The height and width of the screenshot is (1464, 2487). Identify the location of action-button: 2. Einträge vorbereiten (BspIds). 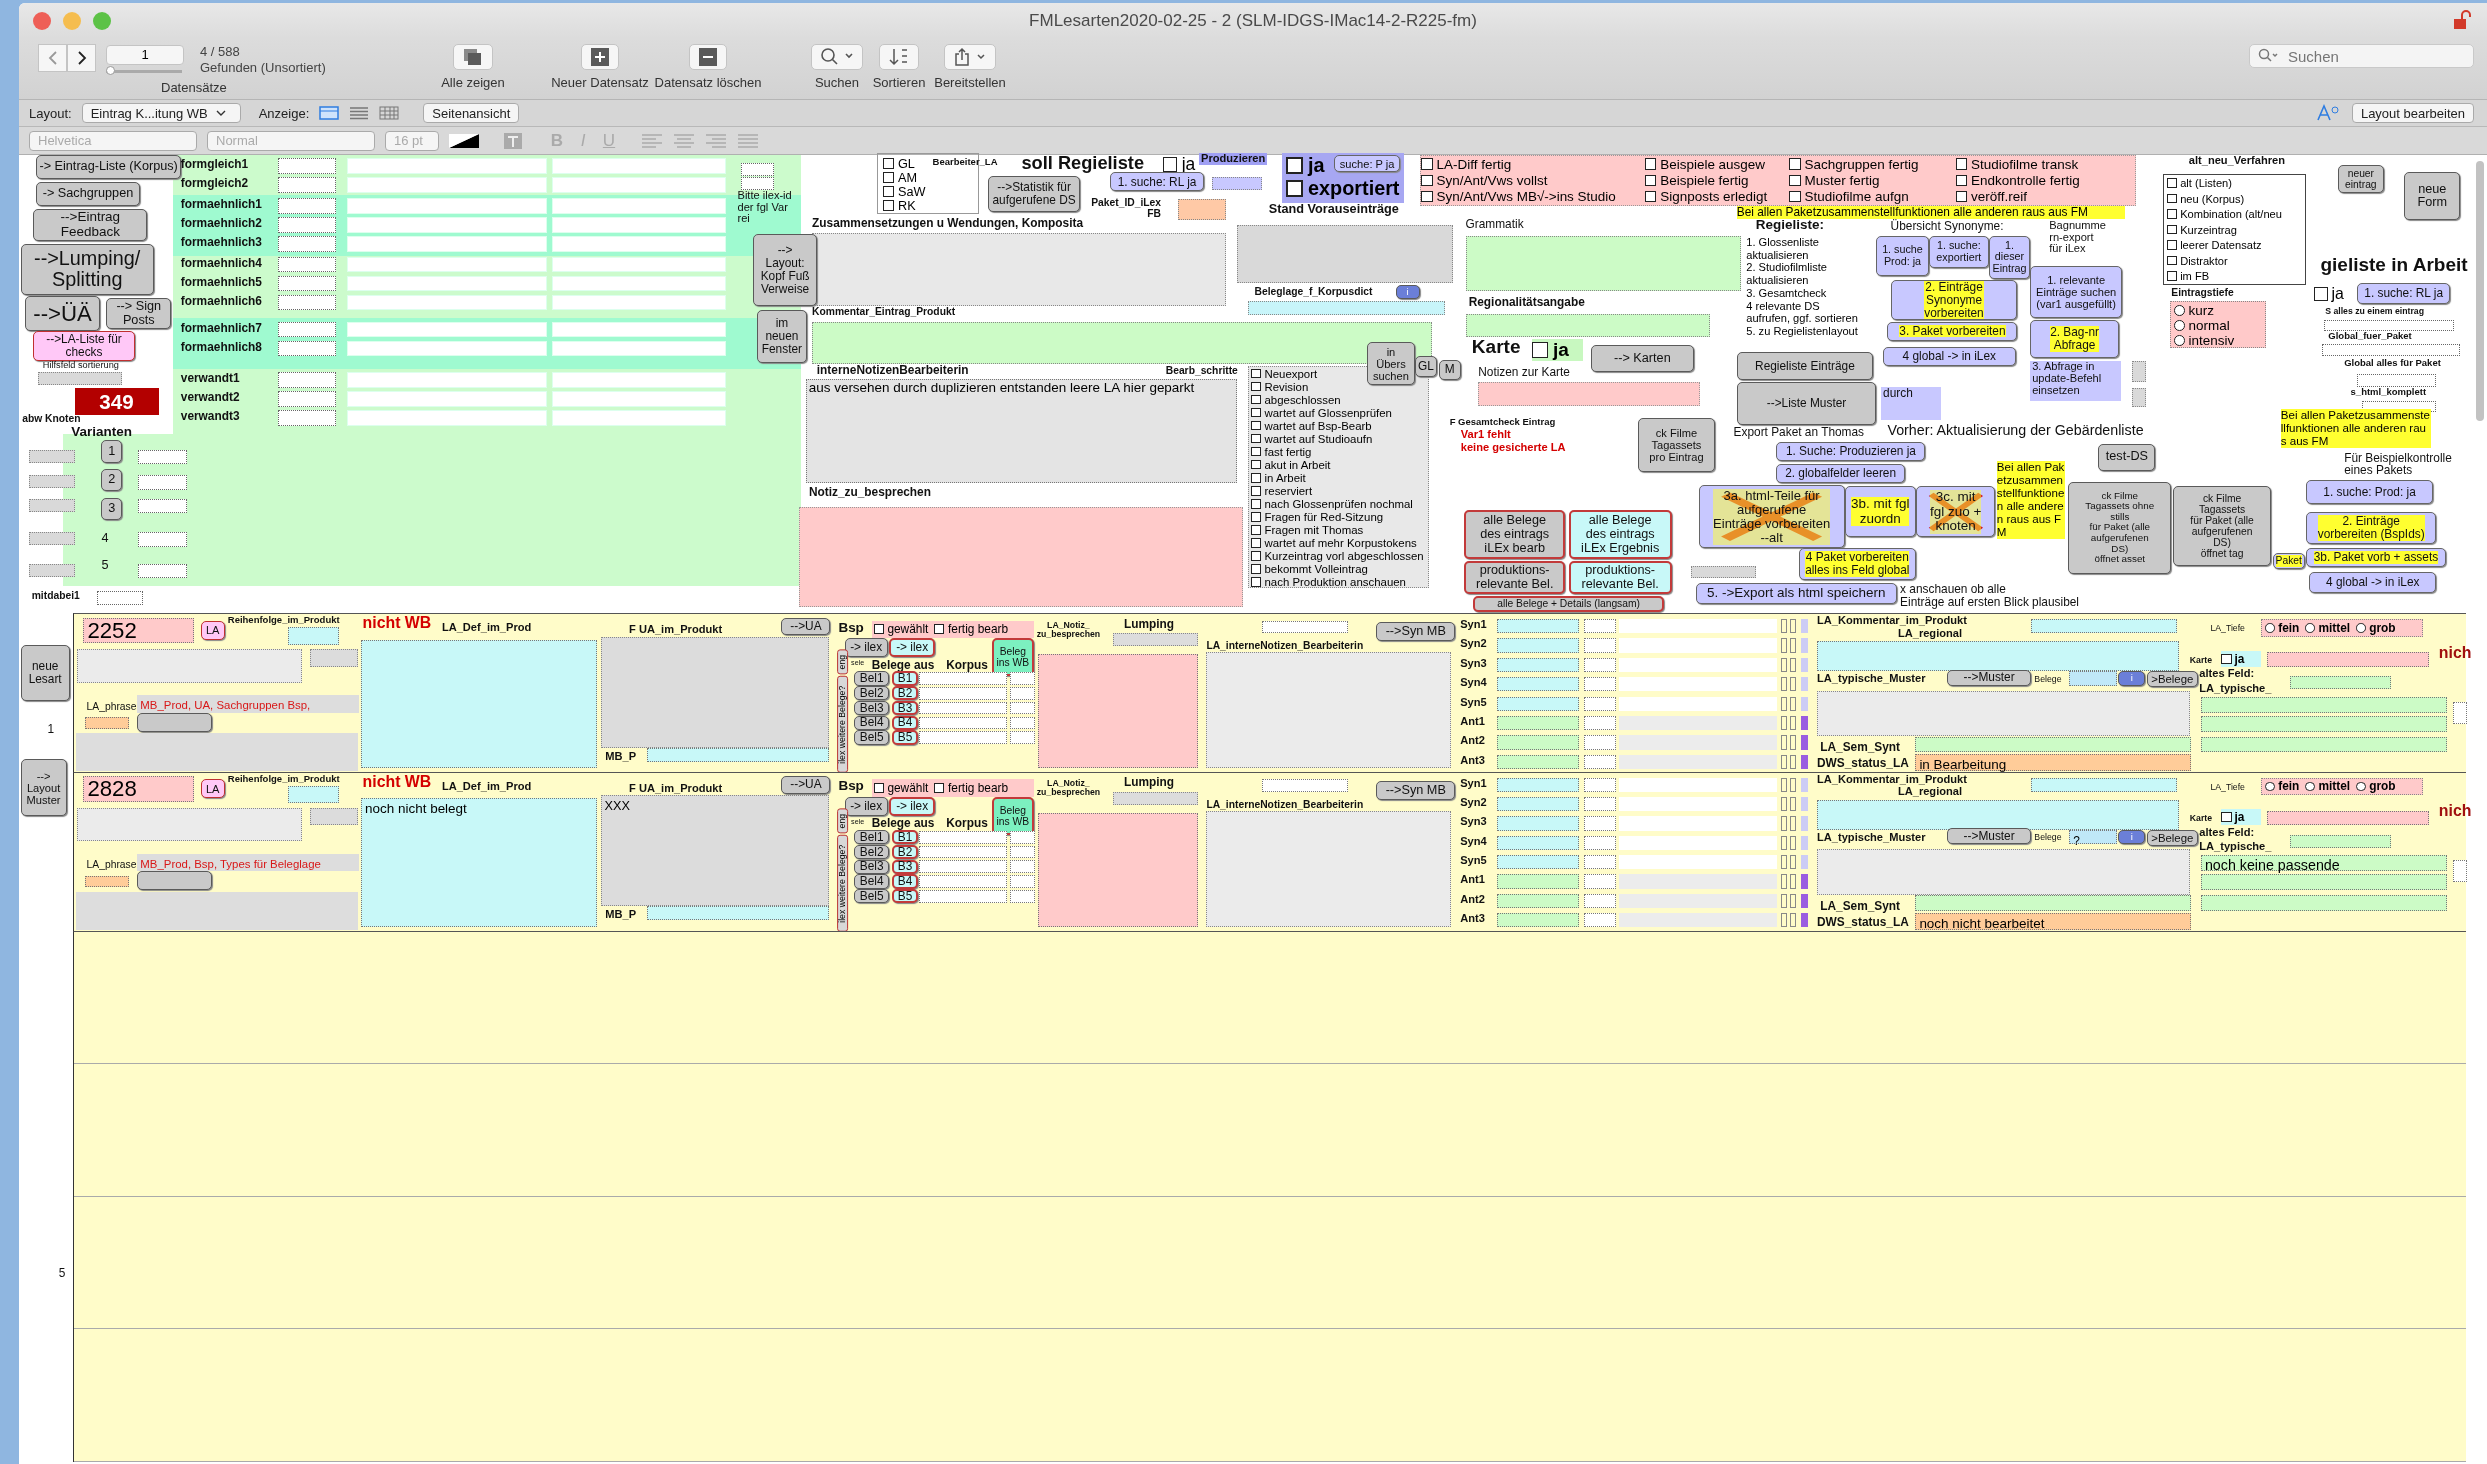
(2371, 527).